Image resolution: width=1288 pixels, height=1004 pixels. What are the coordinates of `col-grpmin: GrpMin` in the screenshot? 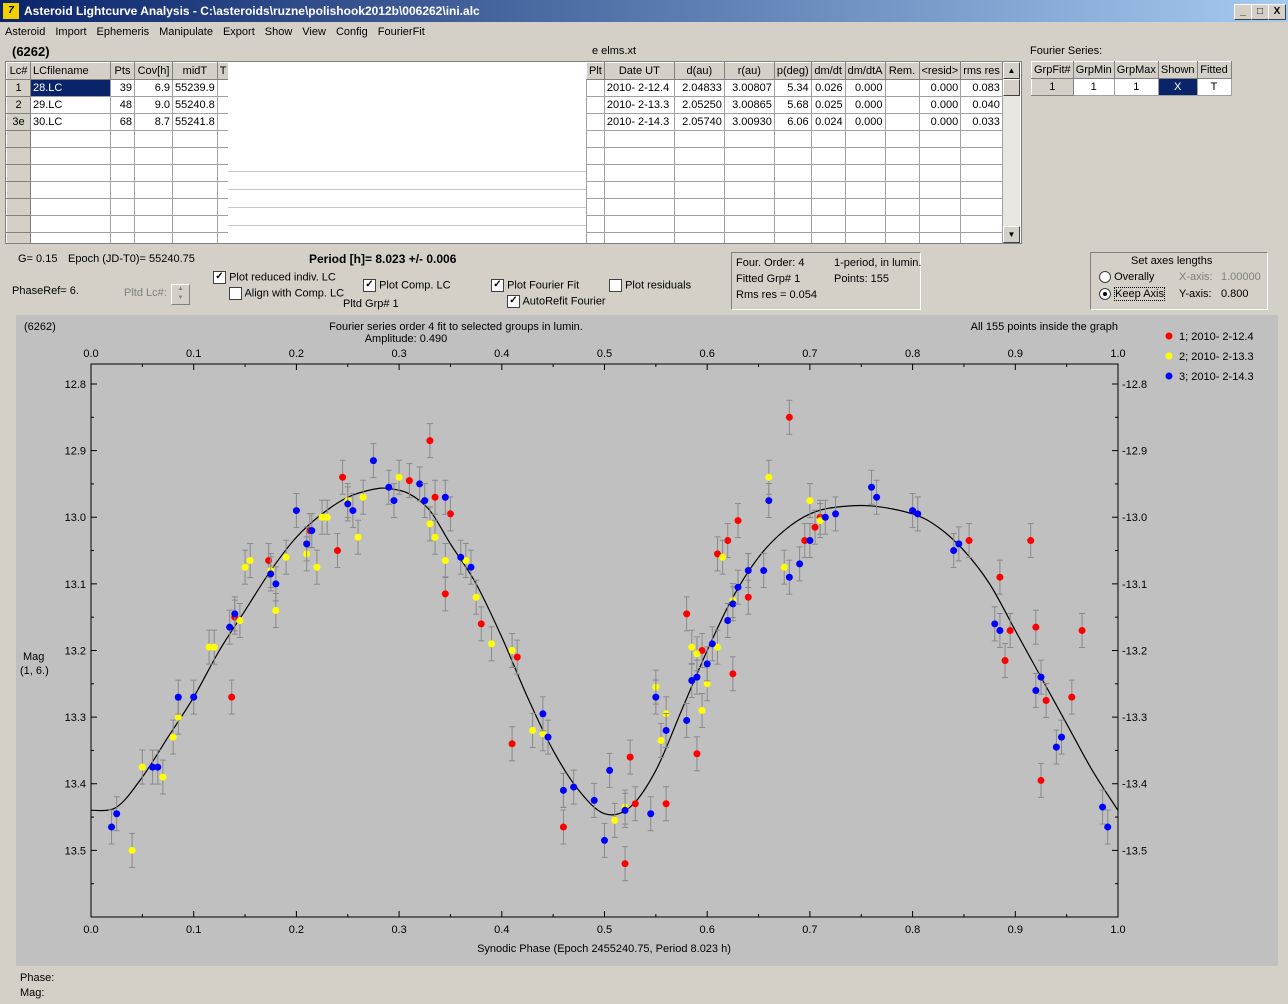 It's located at (1093, 70).